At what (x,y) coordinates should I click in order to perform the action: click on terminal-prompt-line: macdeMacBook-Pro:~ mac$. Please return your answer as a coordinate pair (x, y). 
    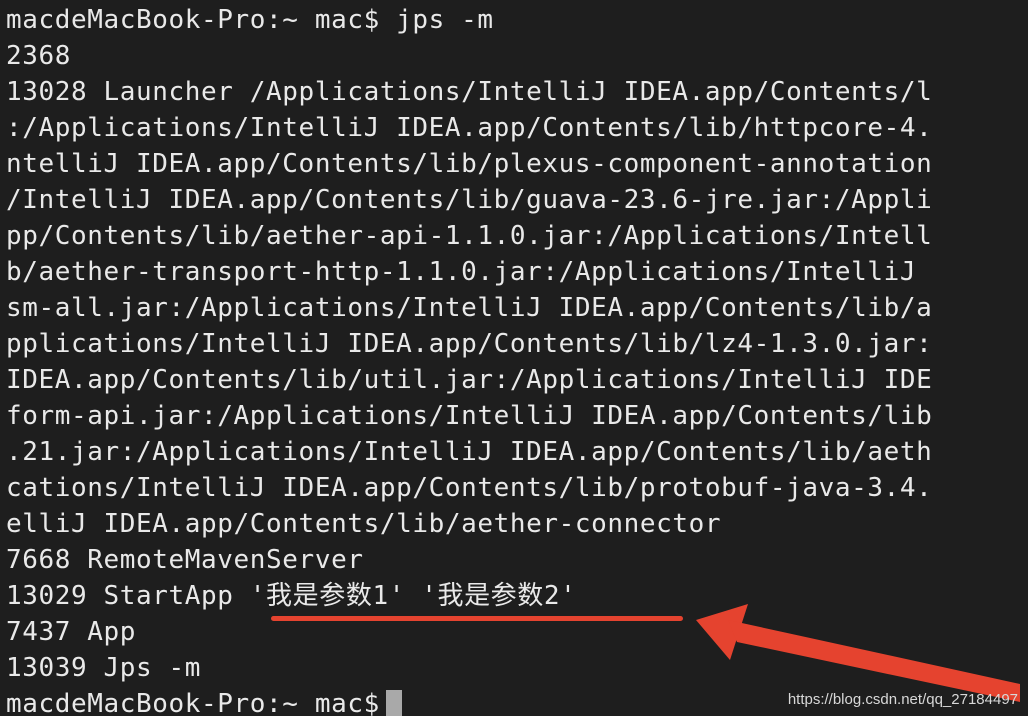
    Looking at the image, I should click on (204, 701).